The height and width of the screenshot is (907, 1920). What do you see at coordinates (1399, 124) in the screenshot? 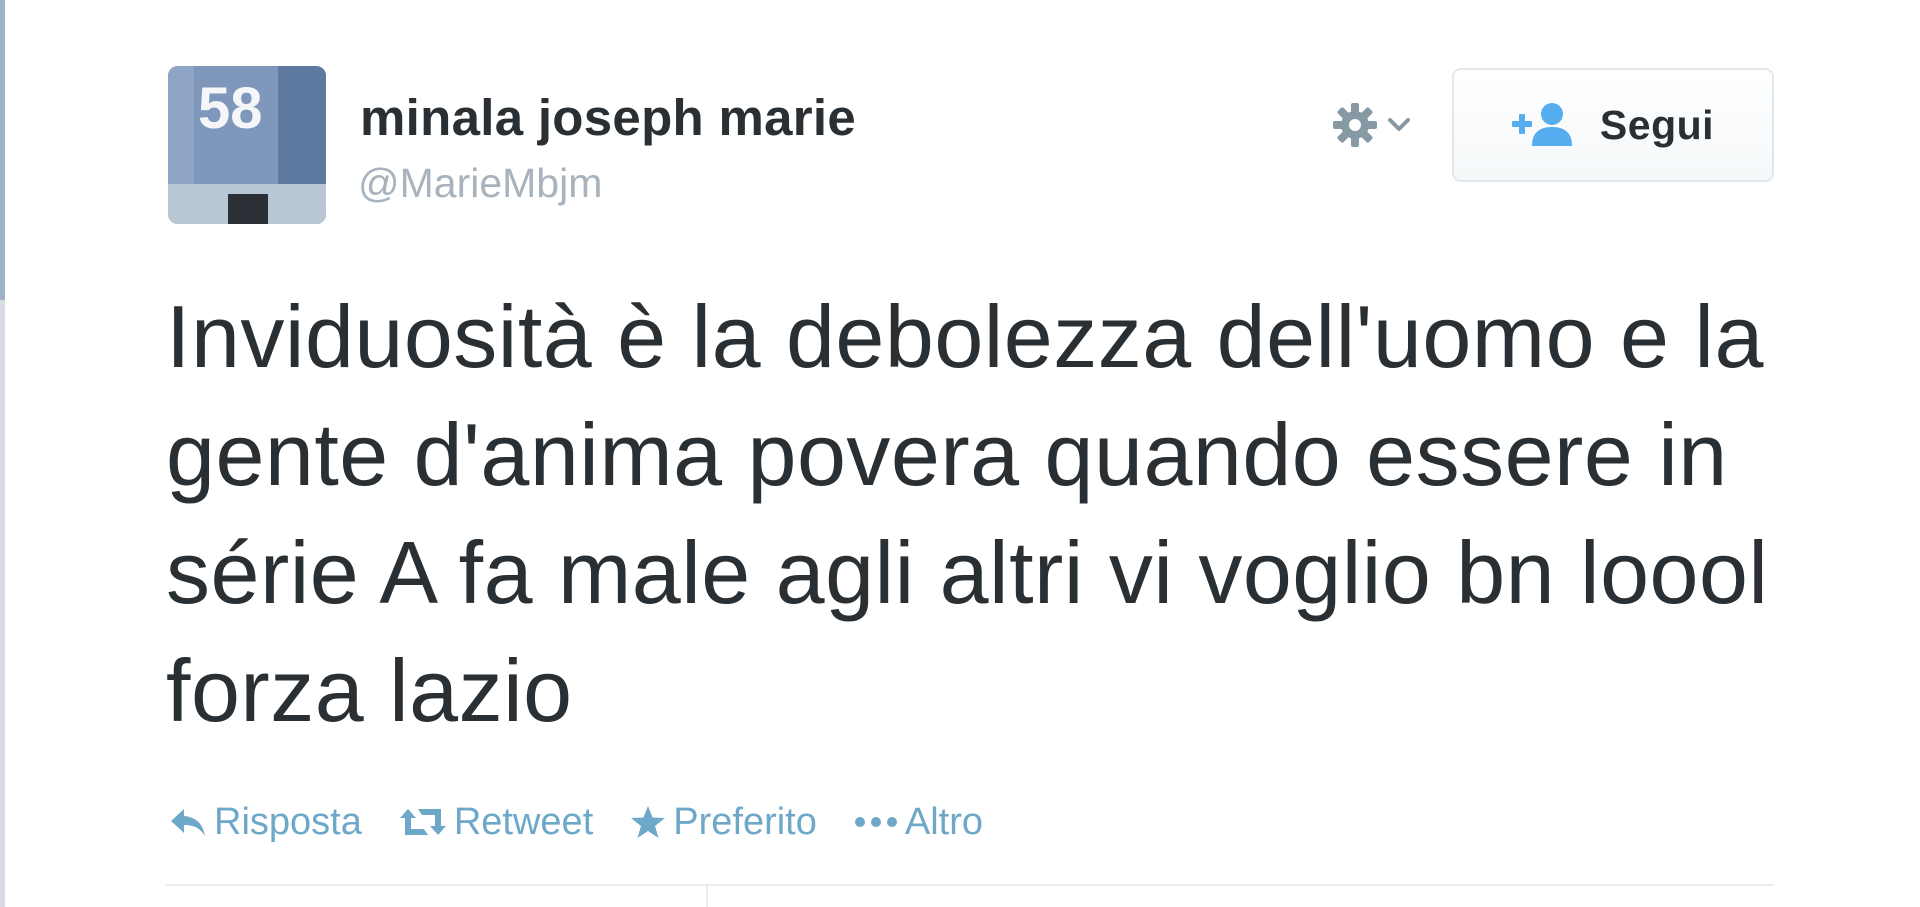
I see `chevron-down-icon` at bounding box center [1399, 124].